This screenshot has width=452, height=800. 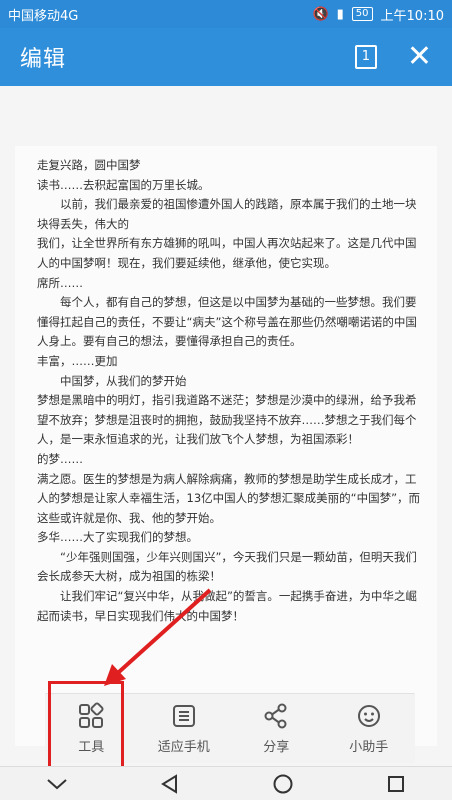 I want to click on nav-recents-button, so click(x=395, y=784).